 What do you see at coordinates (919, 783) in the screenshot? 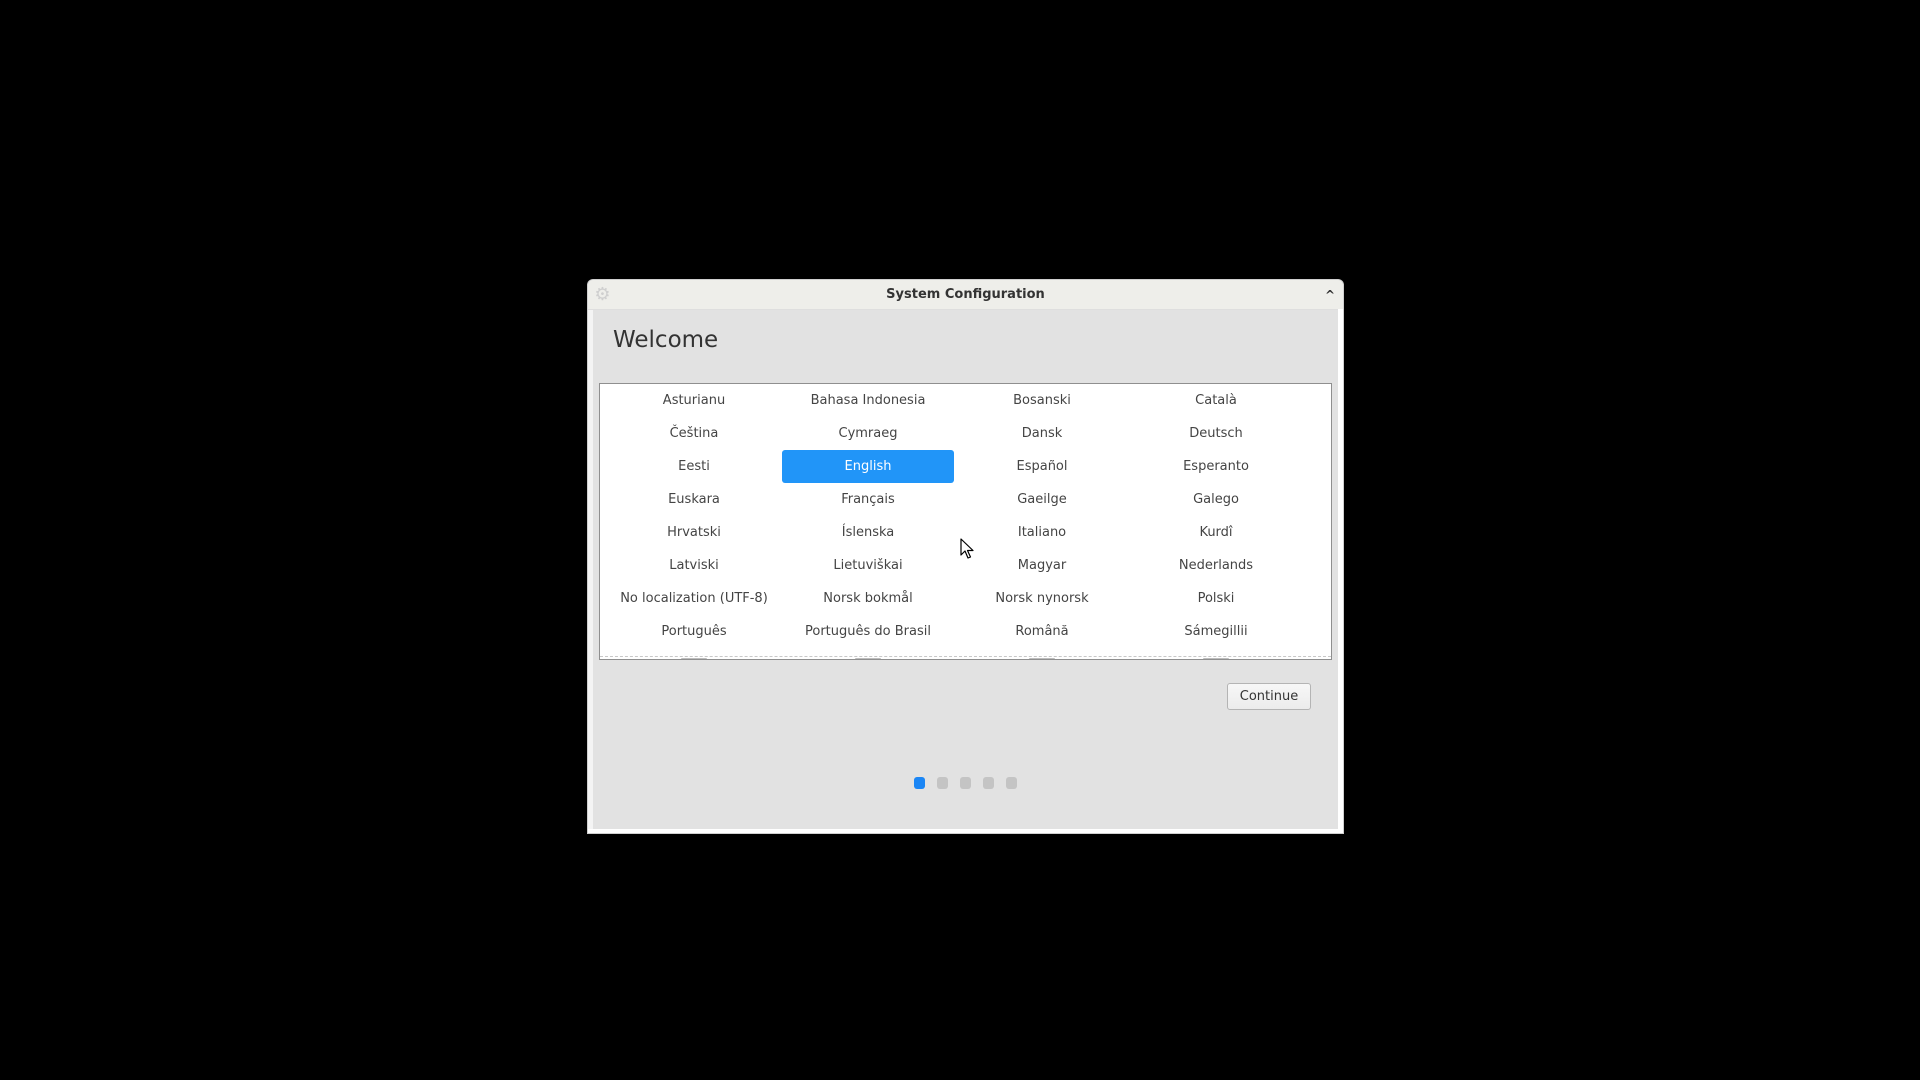
I see `step-dot-active` at bounding box center [919, 783].